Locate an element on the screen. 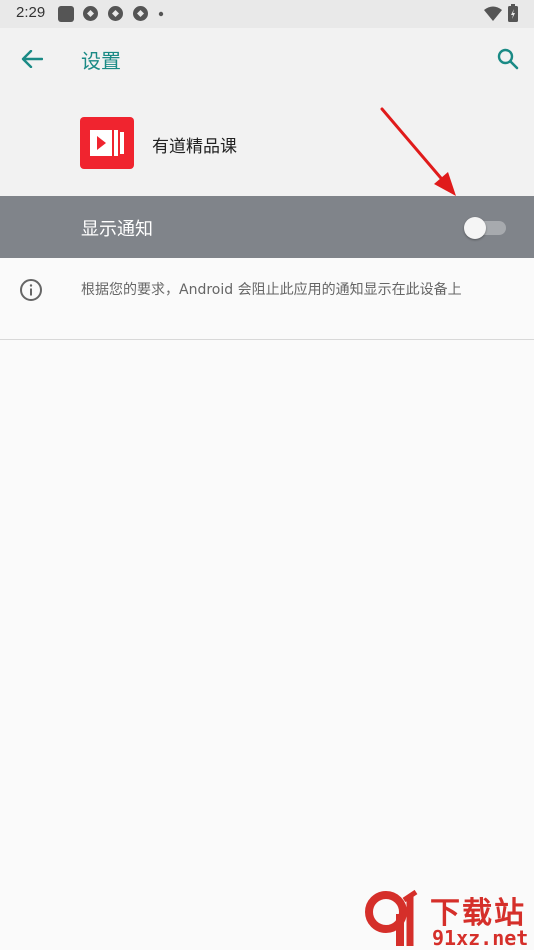  app-icon is located at coordinates (107, 143).